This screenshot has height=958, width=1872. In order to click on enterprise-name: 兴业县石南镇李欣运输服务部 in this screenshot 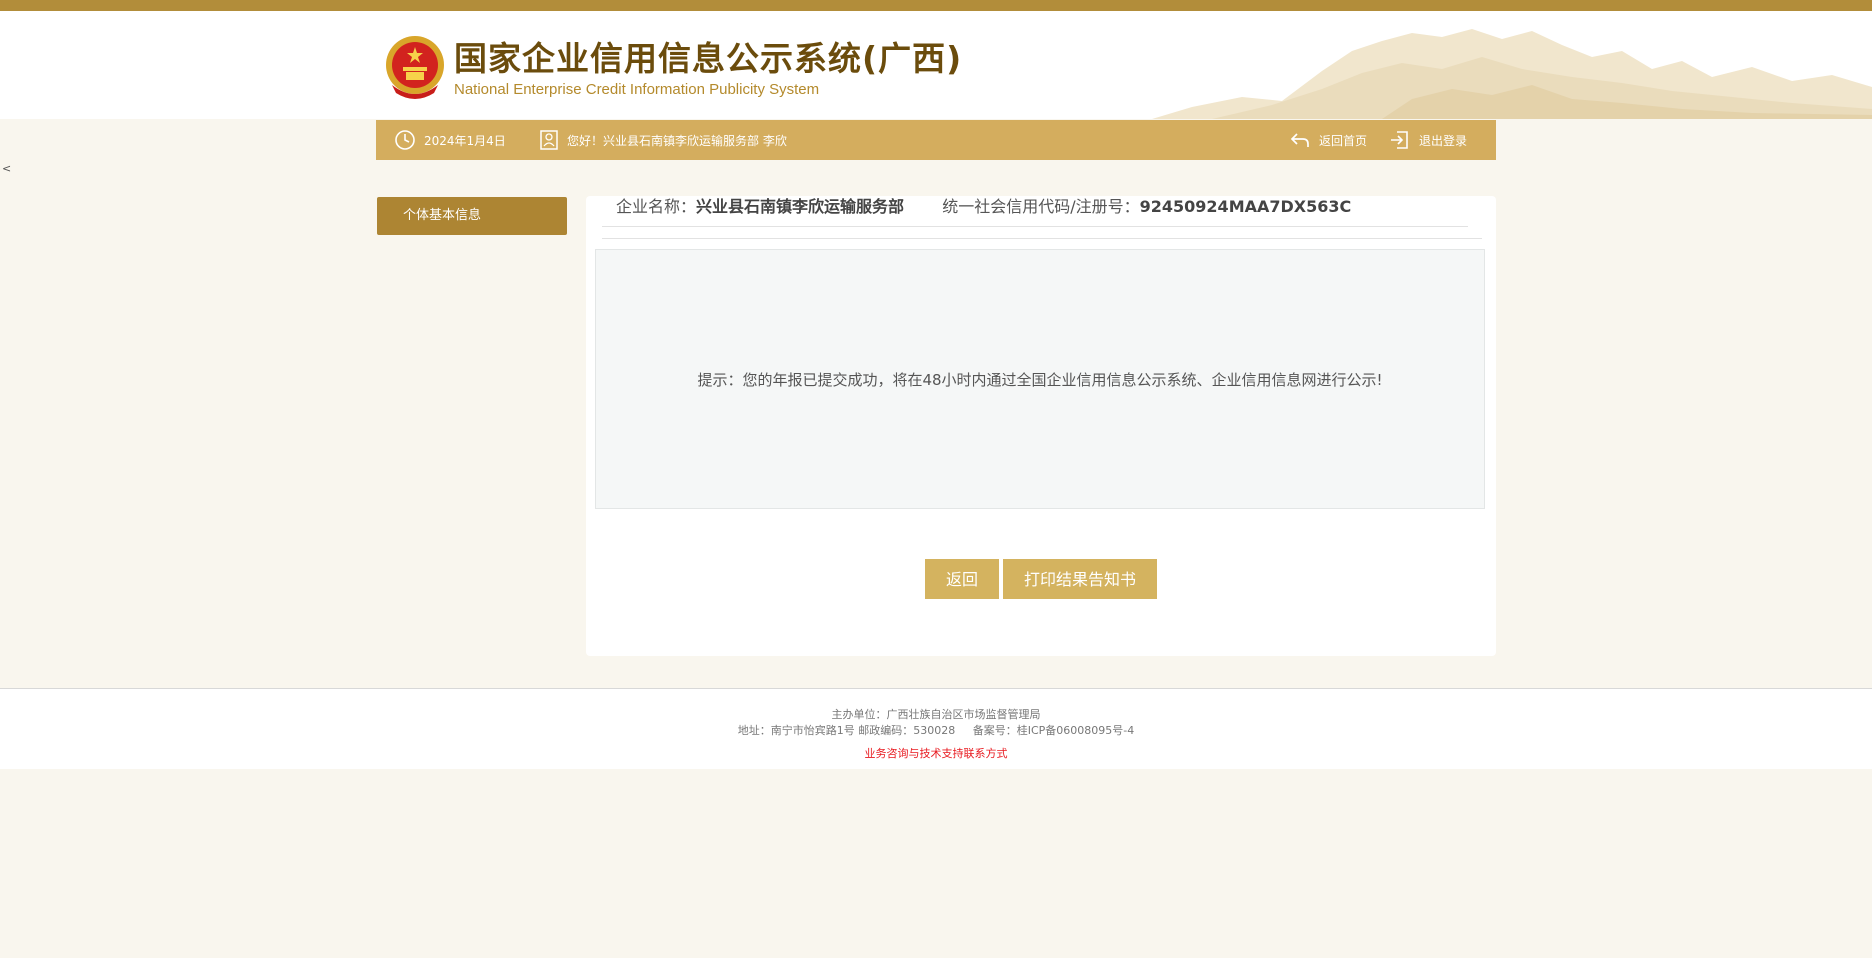, I will do `click(800, 206)`.